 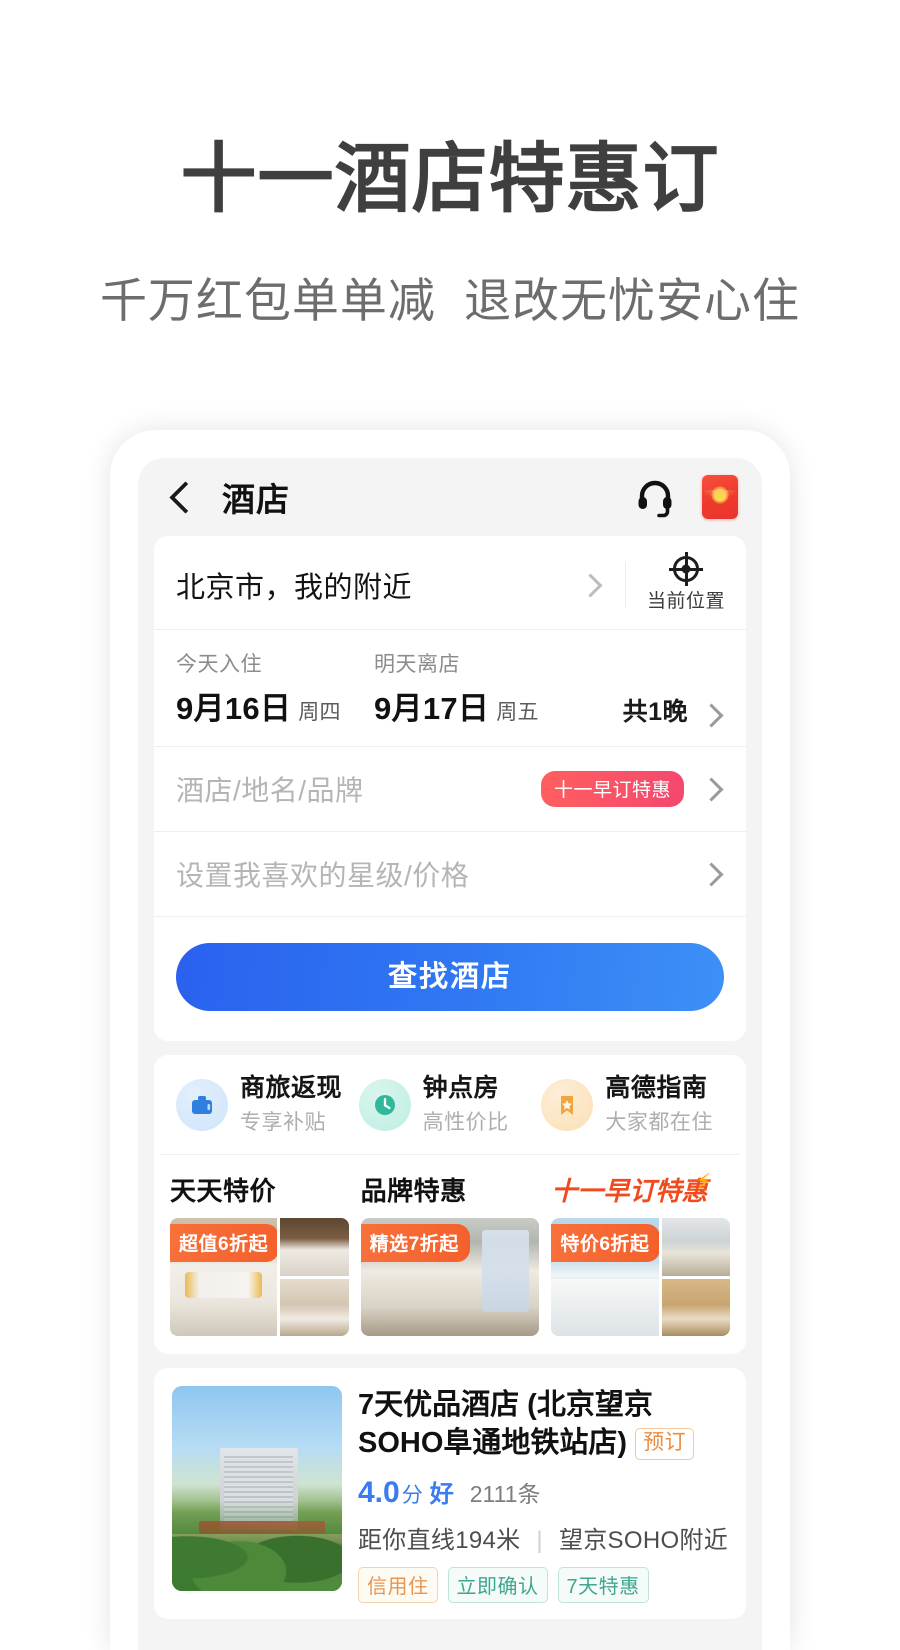 I want to click on hotel-rating: 4.0 分 好 2111条, so click(x=543, y=1492).